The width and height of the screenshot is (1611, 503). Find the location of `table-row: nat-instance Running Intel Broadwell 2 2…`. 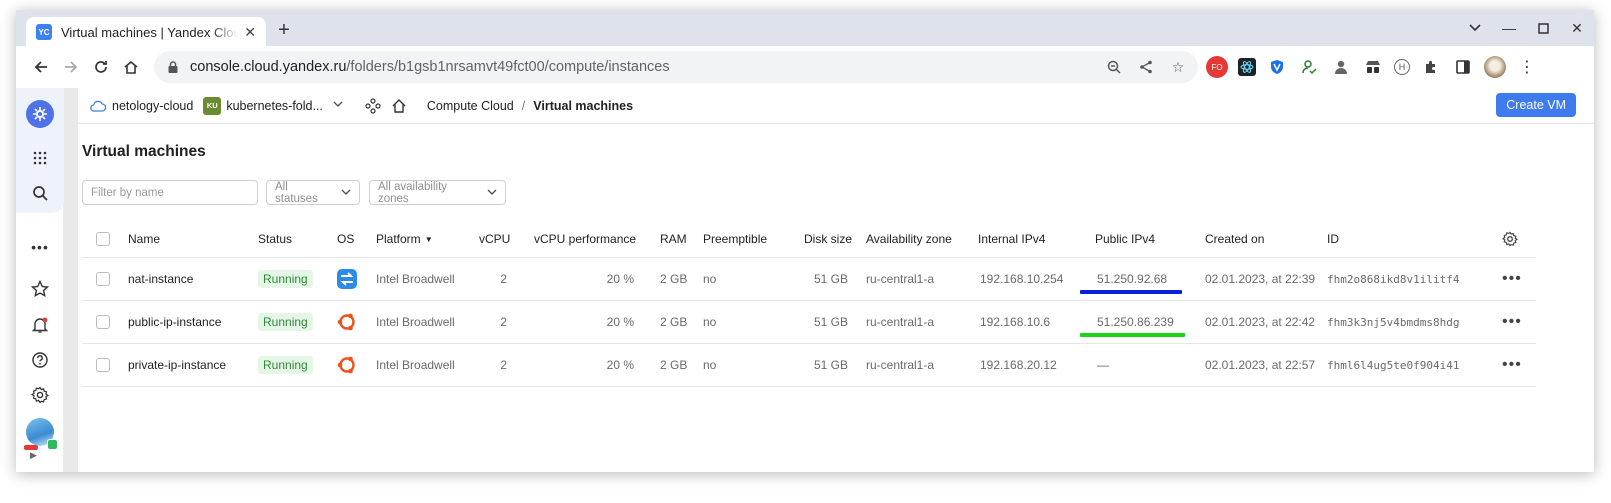

table-row: nat-instance Running Intel Broadwell 2 2… is located at coordinates (809, 279).